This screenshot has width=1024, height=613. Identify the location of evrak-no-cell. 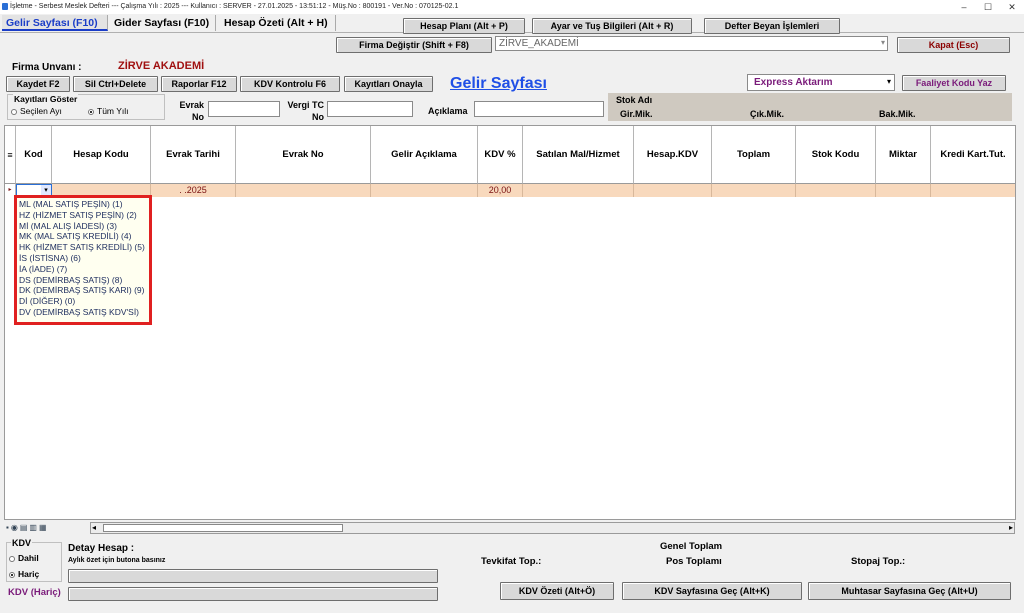
(303, 190).